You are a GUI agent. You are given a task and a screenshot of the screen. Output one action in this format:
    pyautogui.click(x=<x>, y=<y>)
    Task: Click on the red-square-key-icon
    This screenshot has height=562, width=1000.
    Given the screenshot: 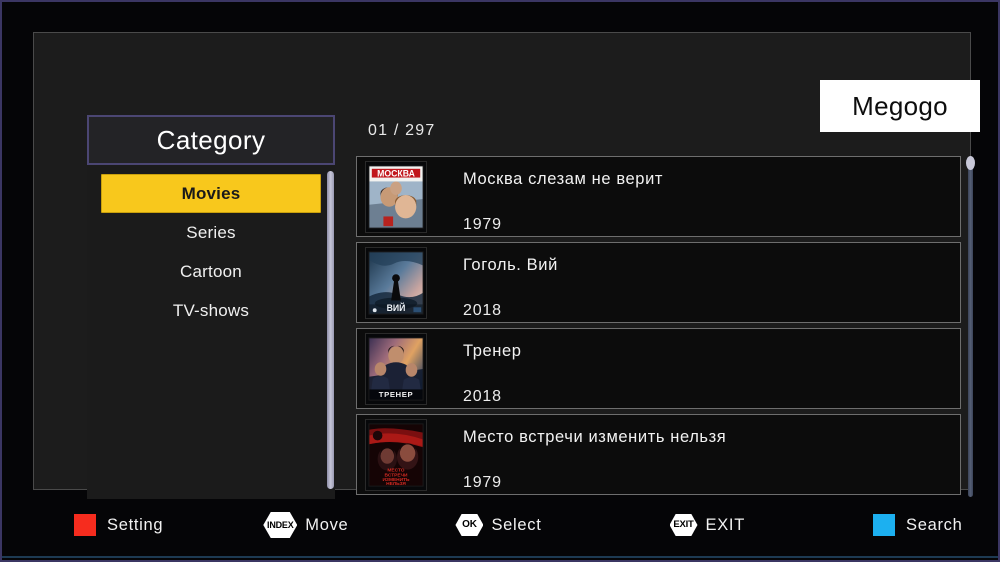 What is the action you would take?
    pyautogui.click(x=85, y=525)
    